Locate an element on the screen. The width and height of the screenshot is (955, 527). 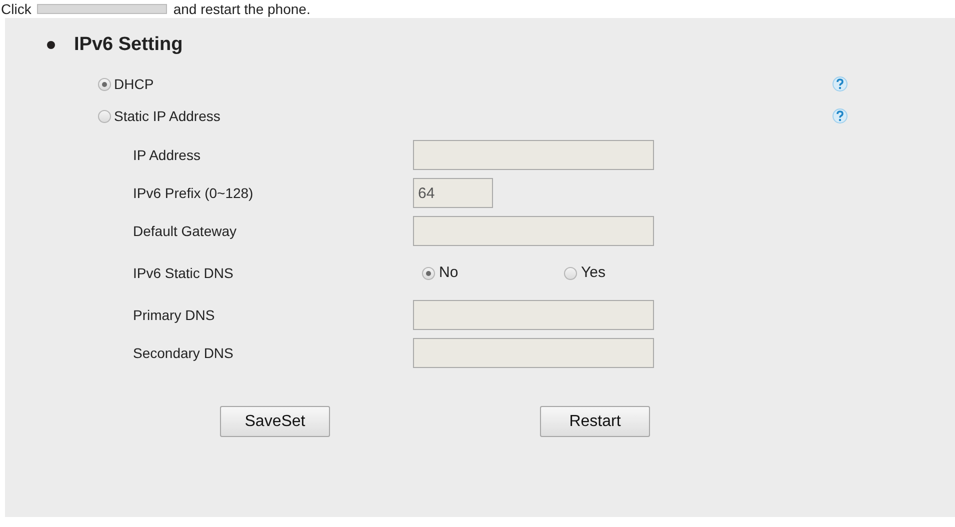
instruction-text: Click is located at coordinates (16, 9).